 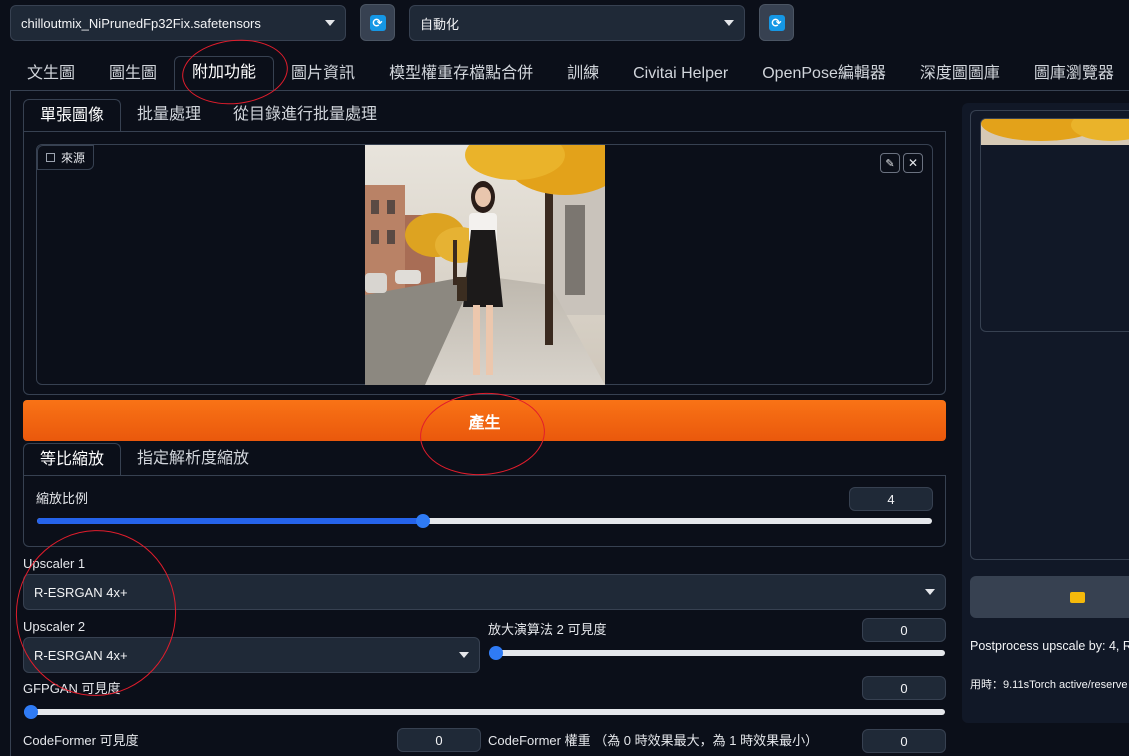 I want to click on gfpgan-thumb, so click(x=31, y=712).